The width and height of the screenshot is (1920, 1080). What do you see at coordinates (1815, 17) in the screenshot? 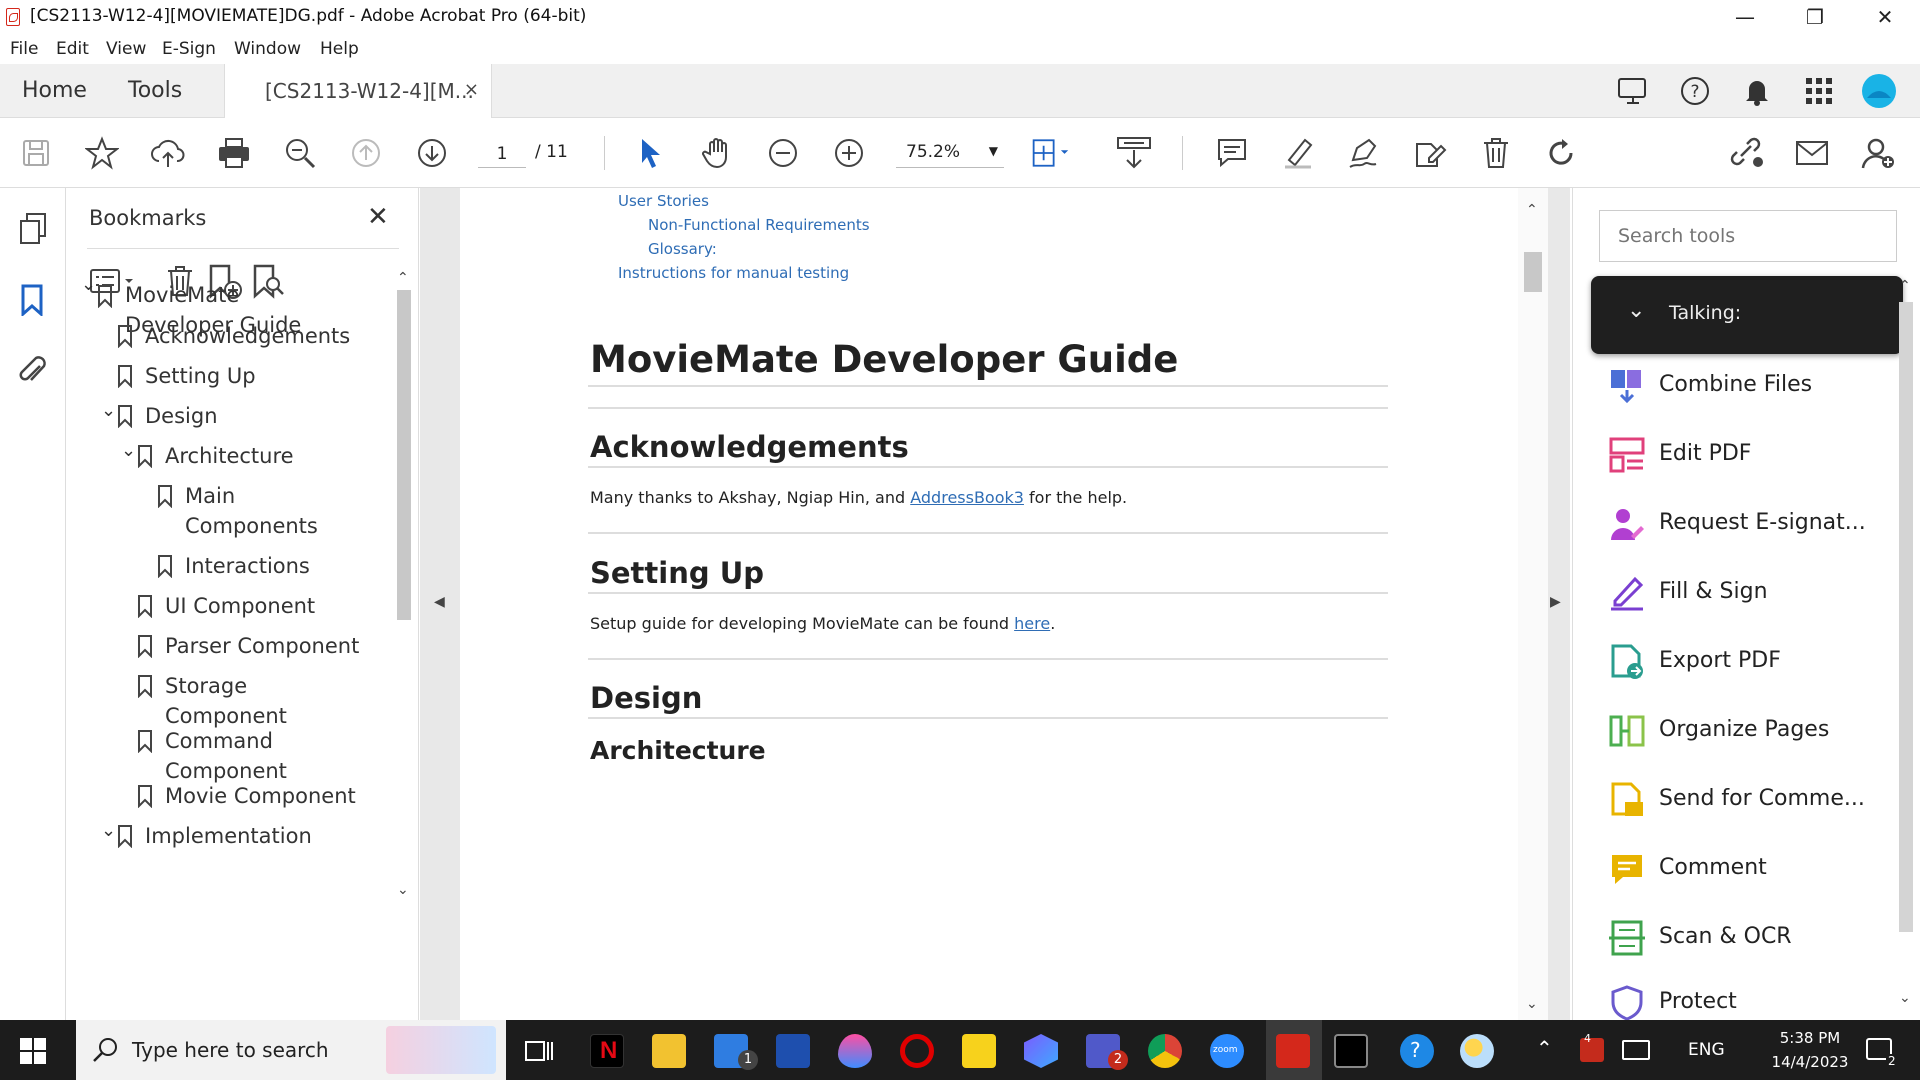
I see `restore-button: ❐` at bounding box center [1815, 17].